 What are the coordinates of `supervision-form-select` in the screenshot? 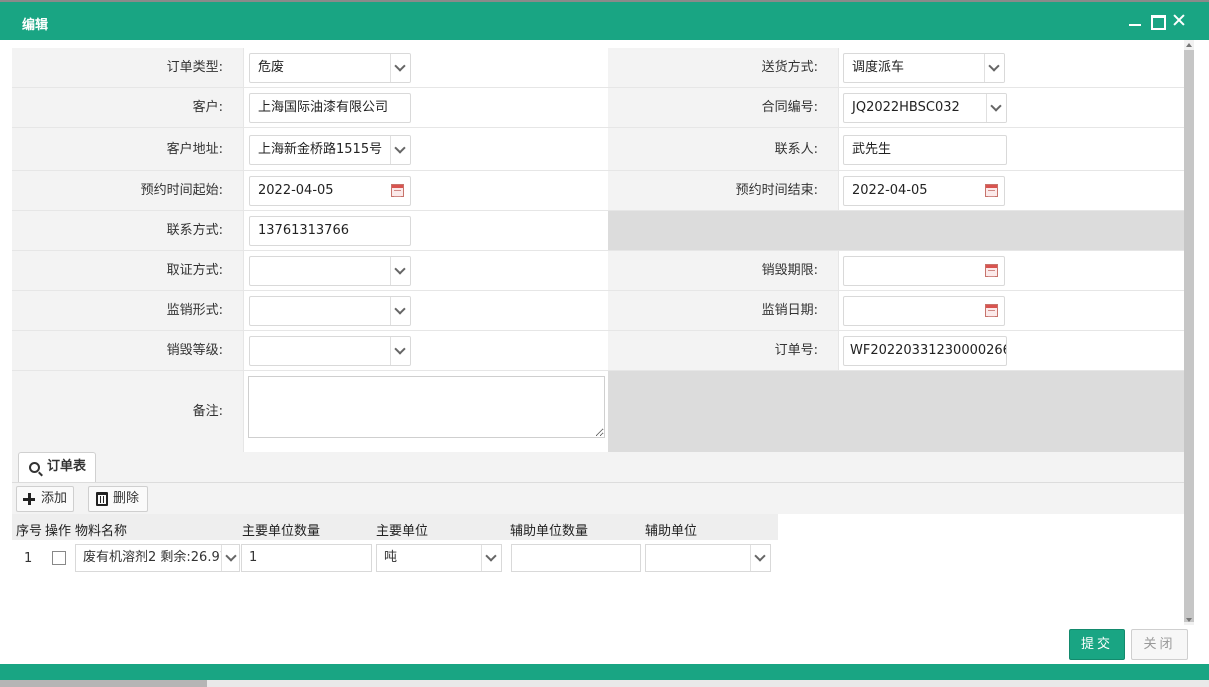 It's located at (330, 311).